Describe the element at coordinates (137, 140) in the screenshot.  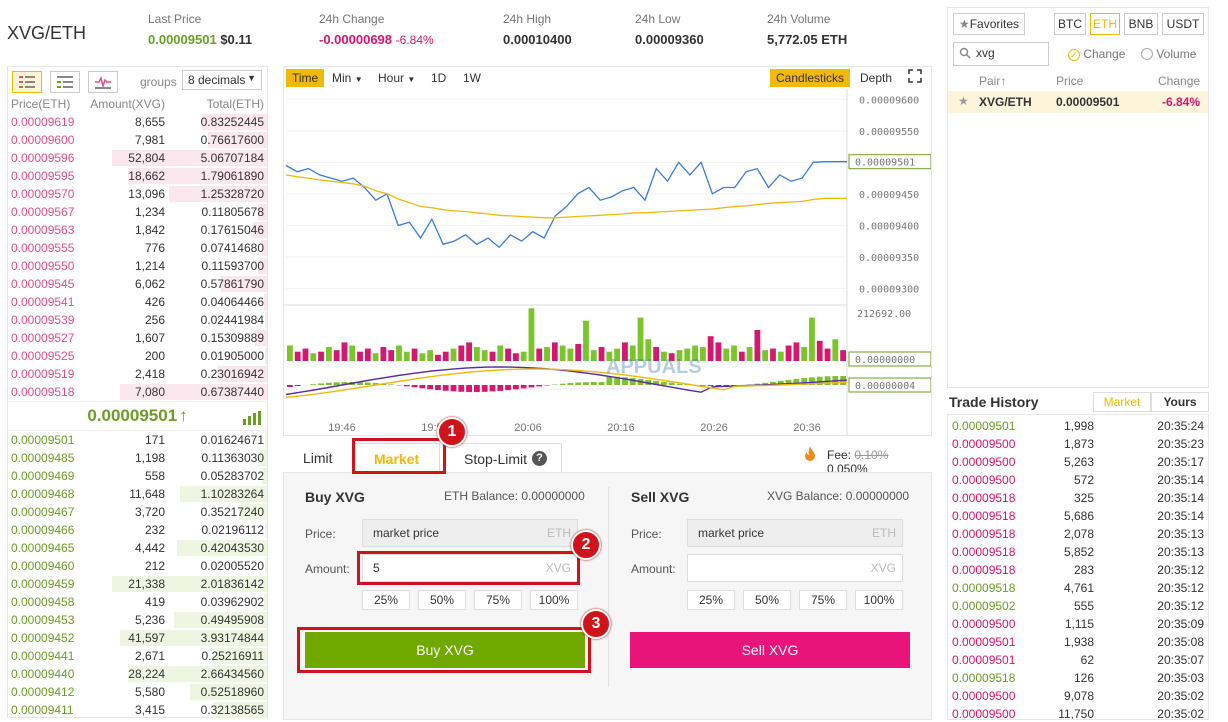
I see `ask-row: 0.00009600 7,981 0.76617600` at that location.